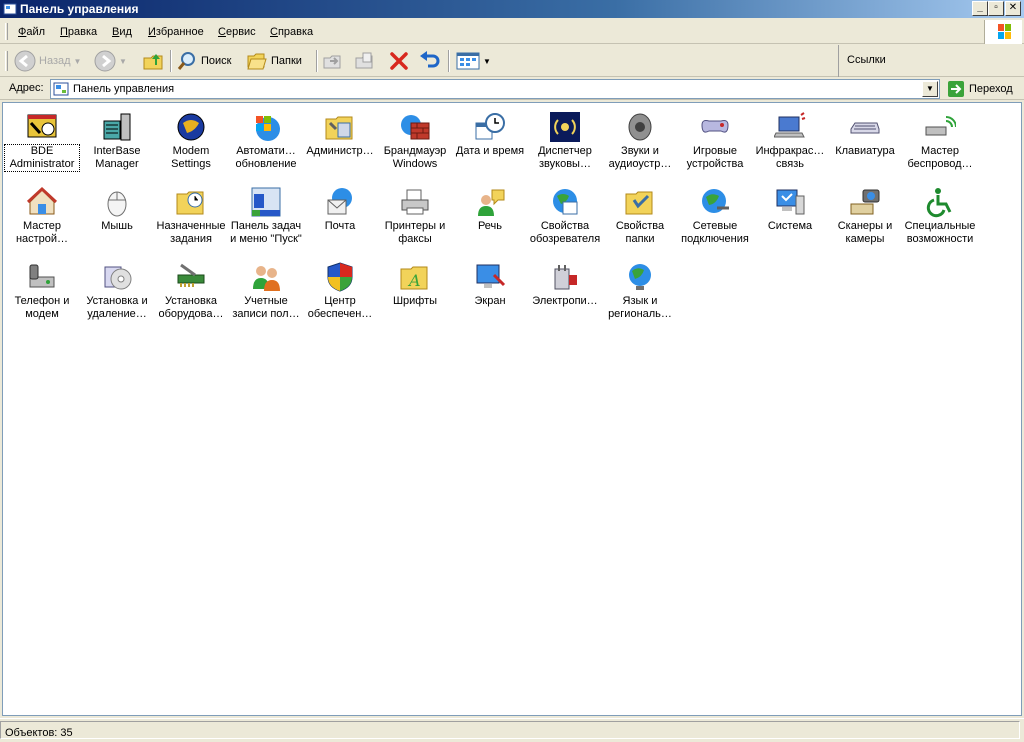 The image size is (1024, 742). Describe the element at coordinates (640, 216) in the screenshot. I see `item-folder-options: Свойства папки` at that location.